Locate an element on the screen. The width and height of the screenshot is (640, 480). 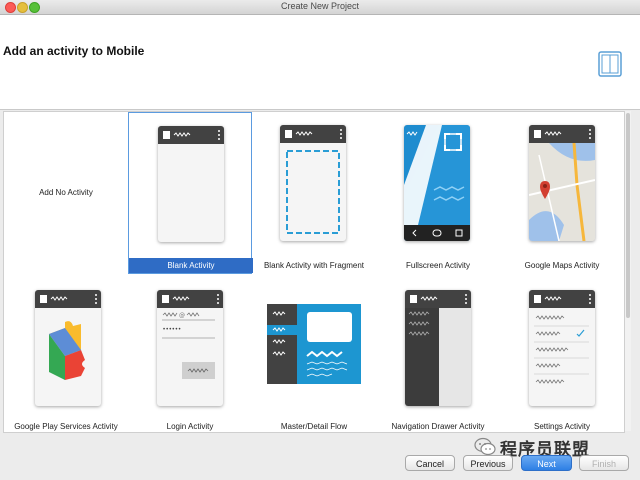
device-icon is located at coordinates (610, 64).